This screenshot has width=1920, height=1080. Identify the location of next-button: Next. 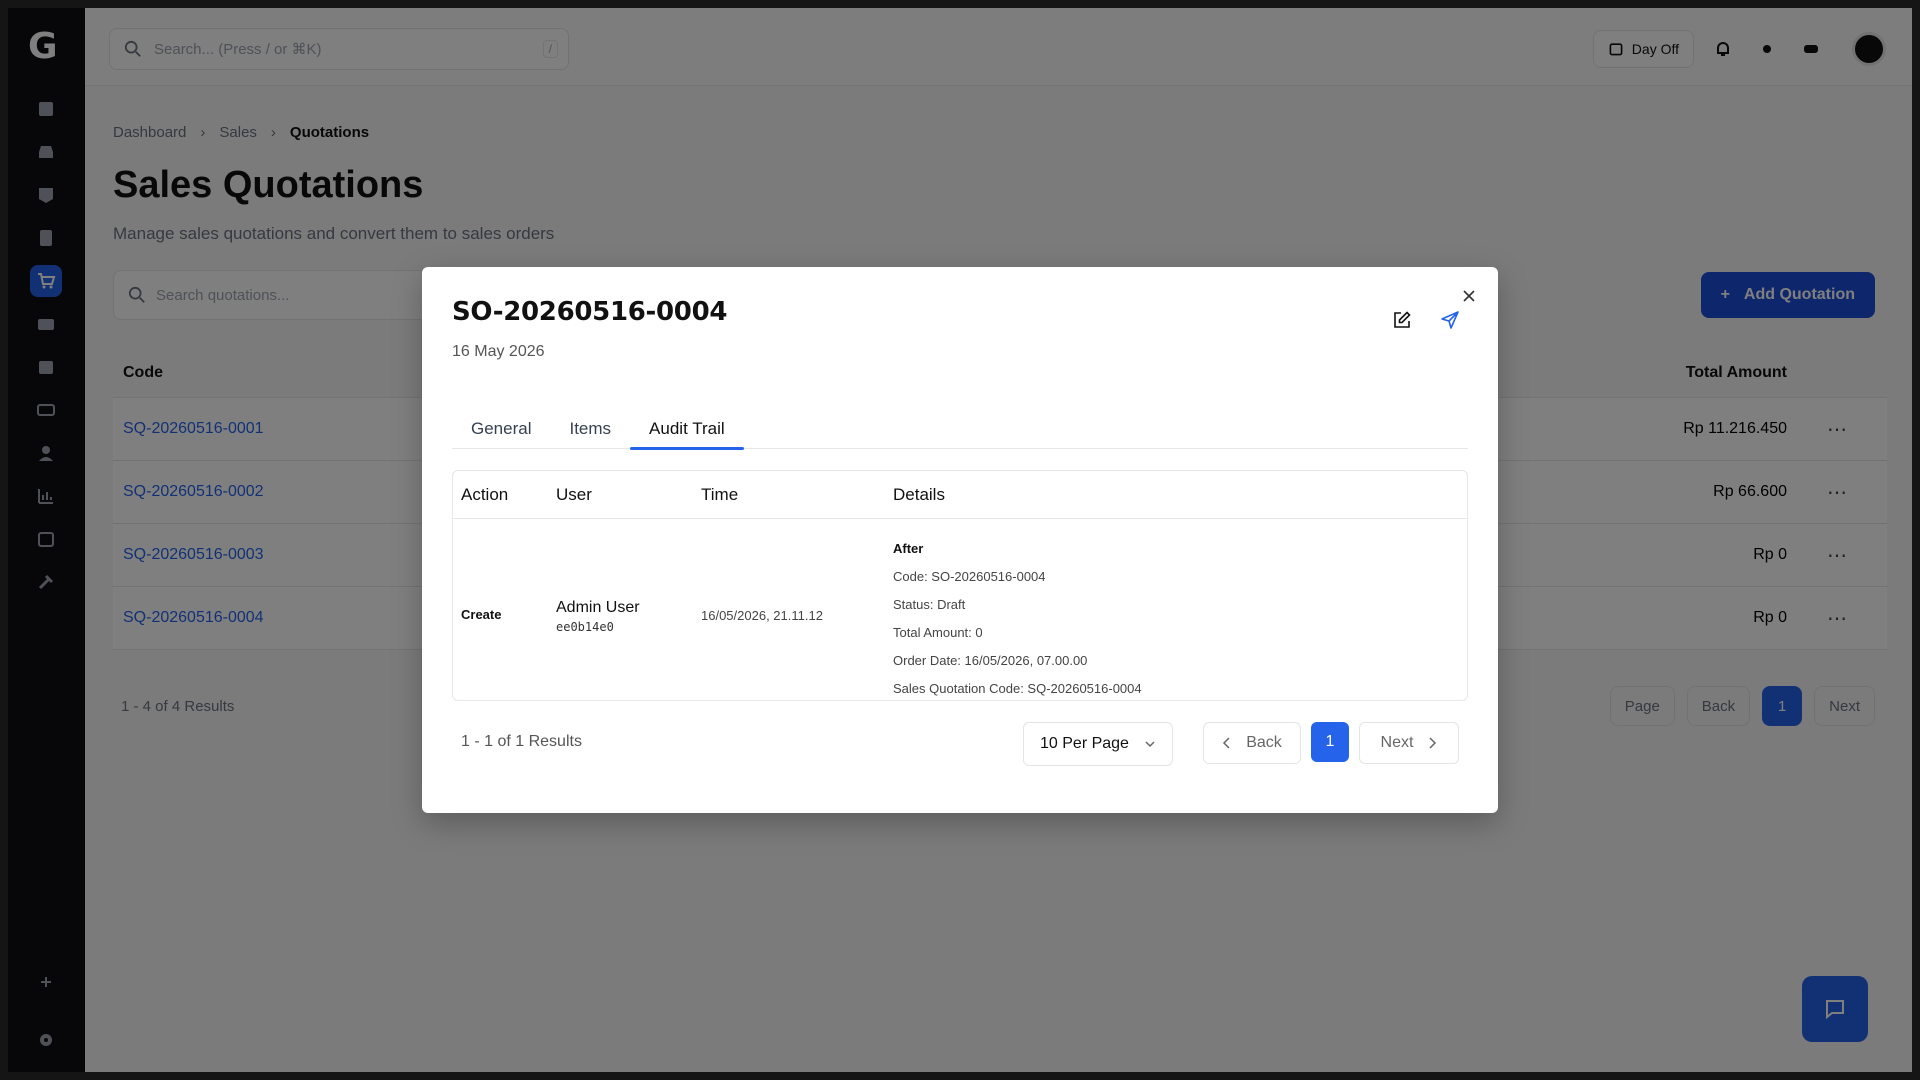
(1409, 743).